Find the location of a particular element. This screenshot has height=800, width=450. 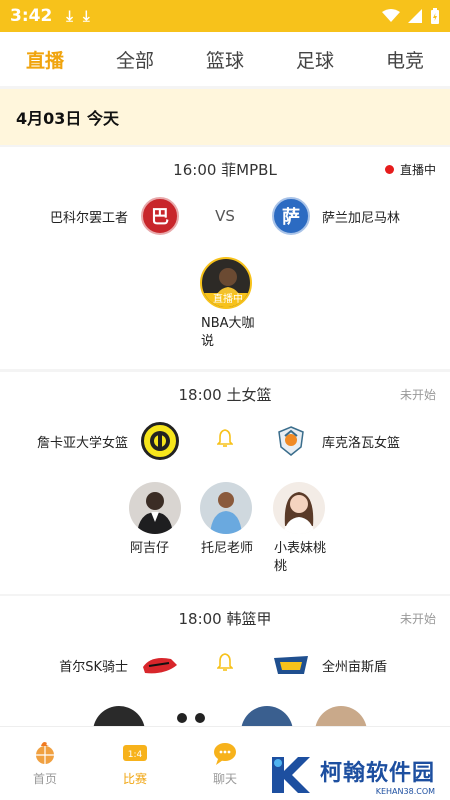

away-team-name: 库克洛瓦女篮 is located at coordinates (361, 443).